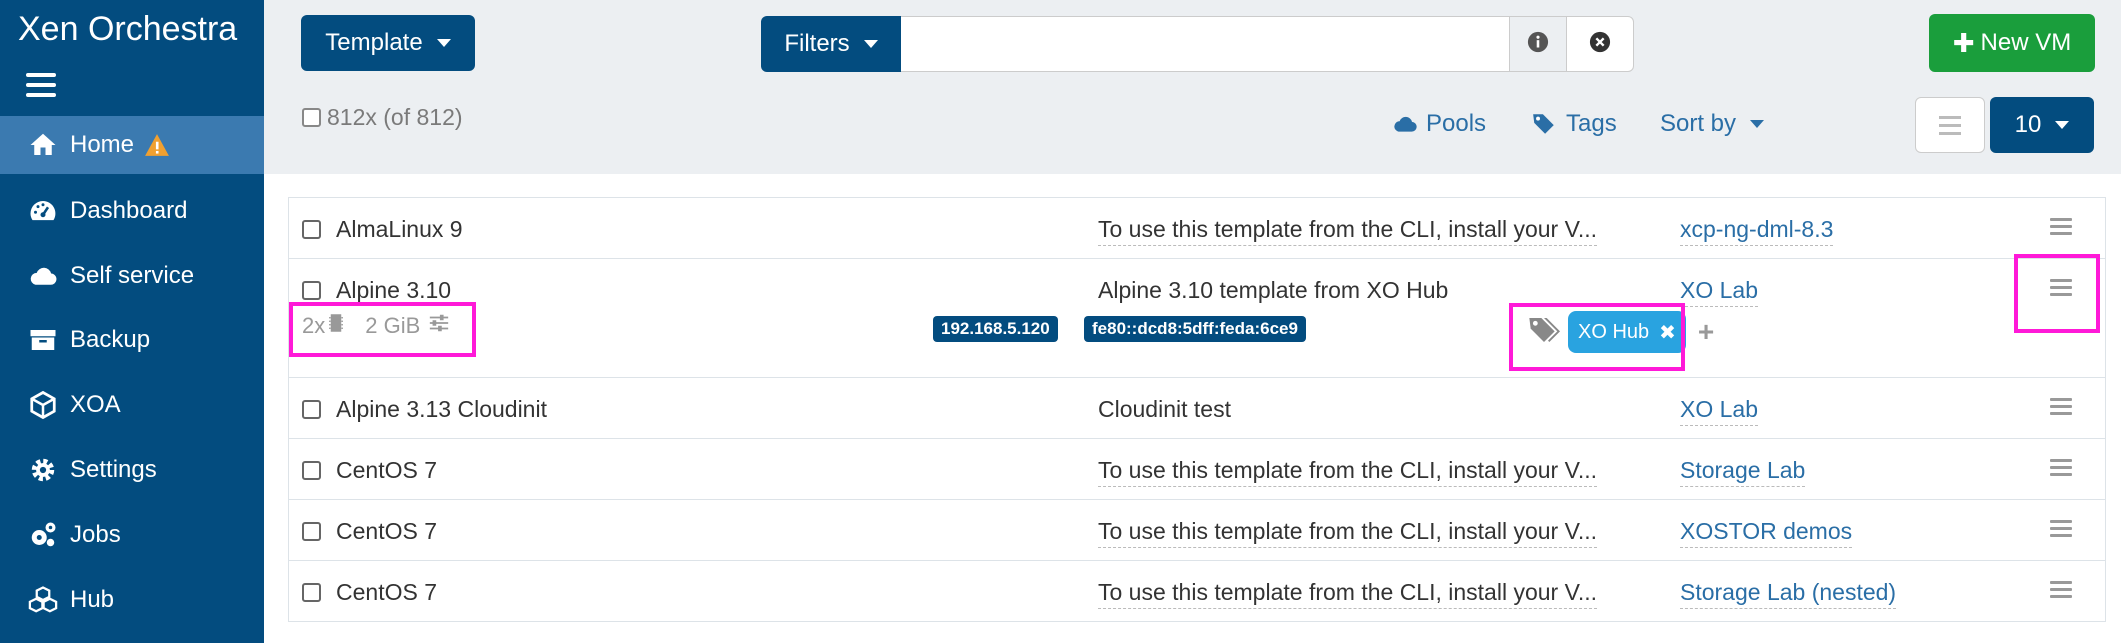 The height and width of the screenshot is (643, 2121). I want to click on pool-link: Storage Lab (nested), so click(1788, 594).